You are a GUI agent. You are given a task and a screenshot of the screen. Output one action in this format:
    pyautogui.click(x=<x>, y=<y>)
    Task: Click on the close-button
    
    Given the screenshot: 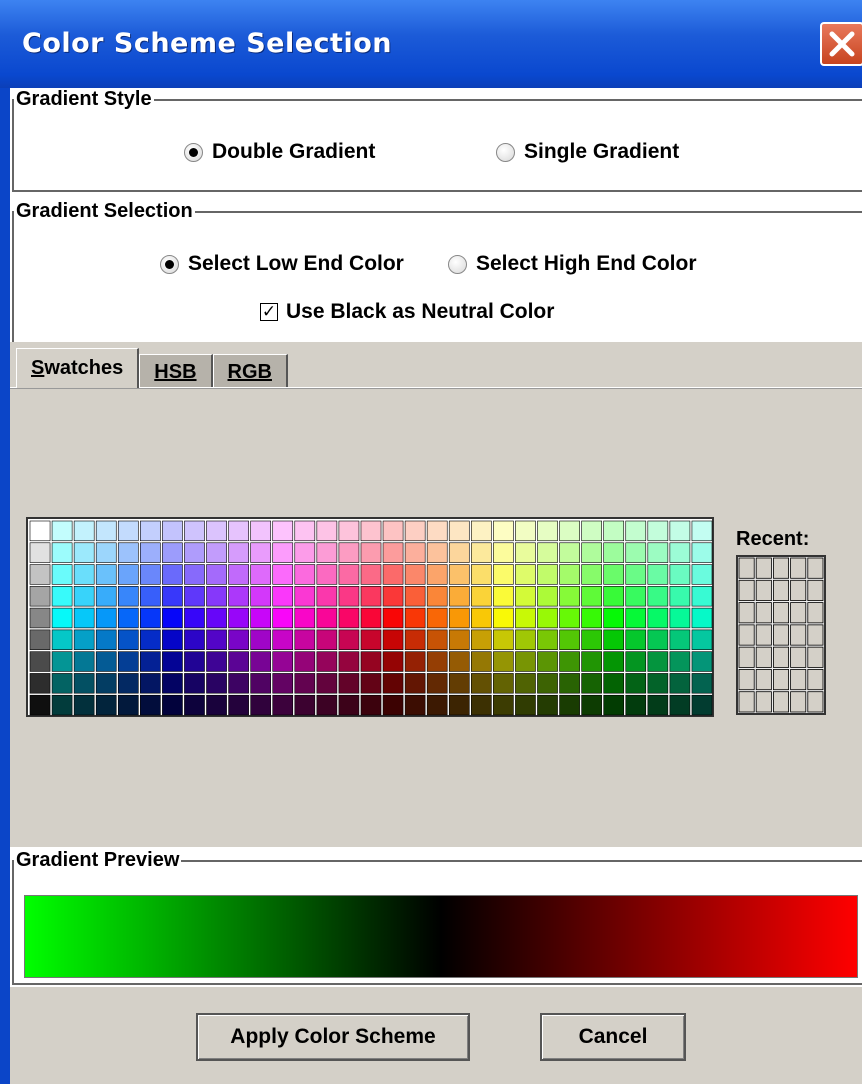 What is the action you would take?
    pyautogui.click(x=841, y=44)
    